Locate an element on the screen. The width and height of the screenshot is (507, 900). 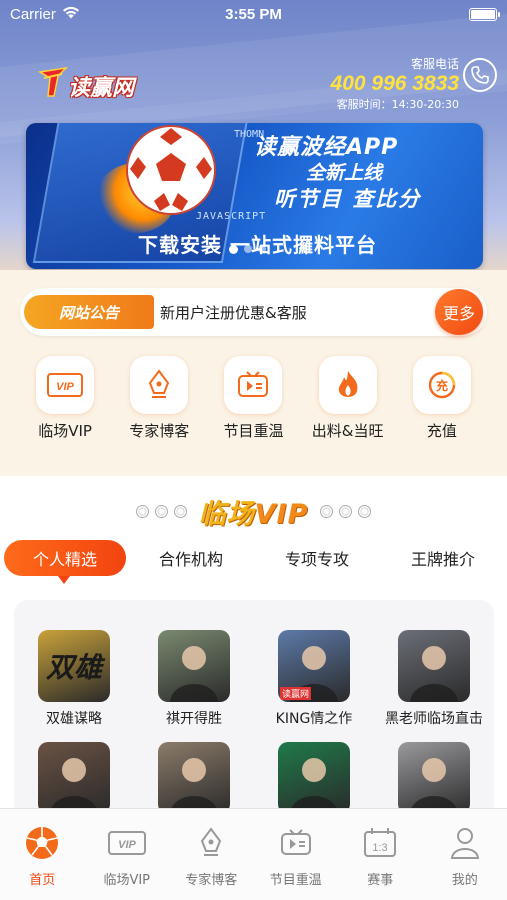
tab-specialist: 专项专攻 is located at coordinates (317, 558).